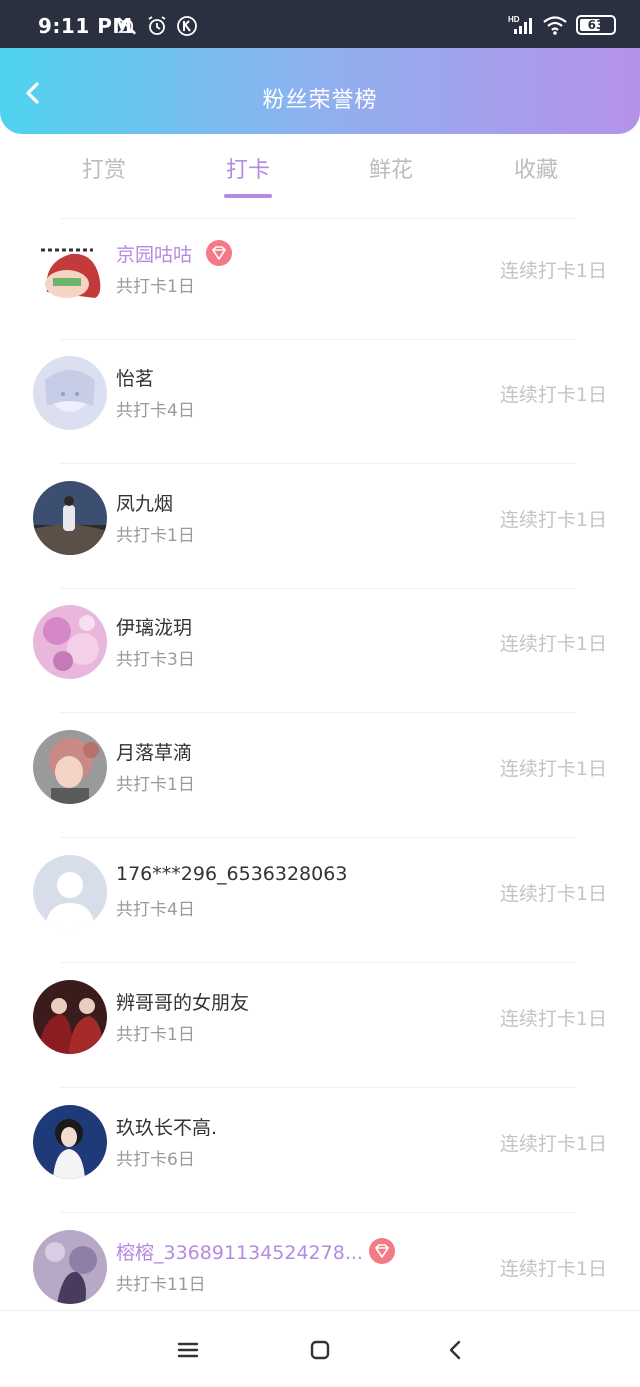  What do you see at coordinates (154, 628) in the screenshot?
I see `fan-name: 伊璃泷玥` at bounding box center [154, 628].